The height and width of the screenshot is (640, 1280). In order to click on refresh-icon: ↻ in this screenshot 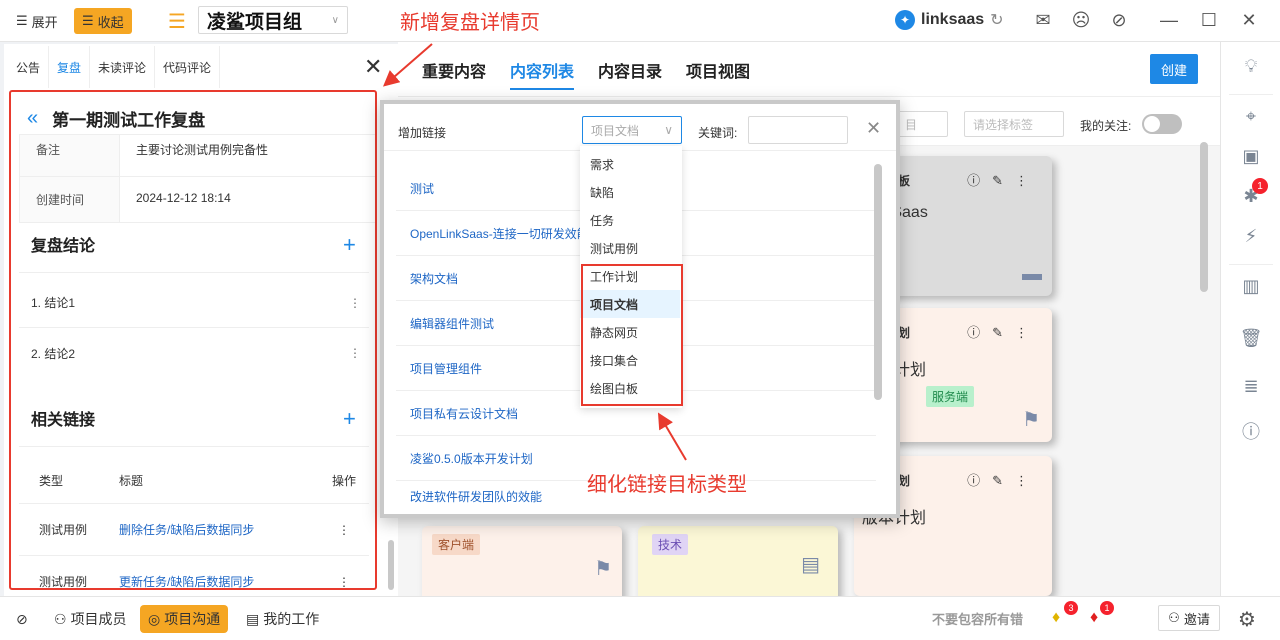, I will do `click(996, 20)`.